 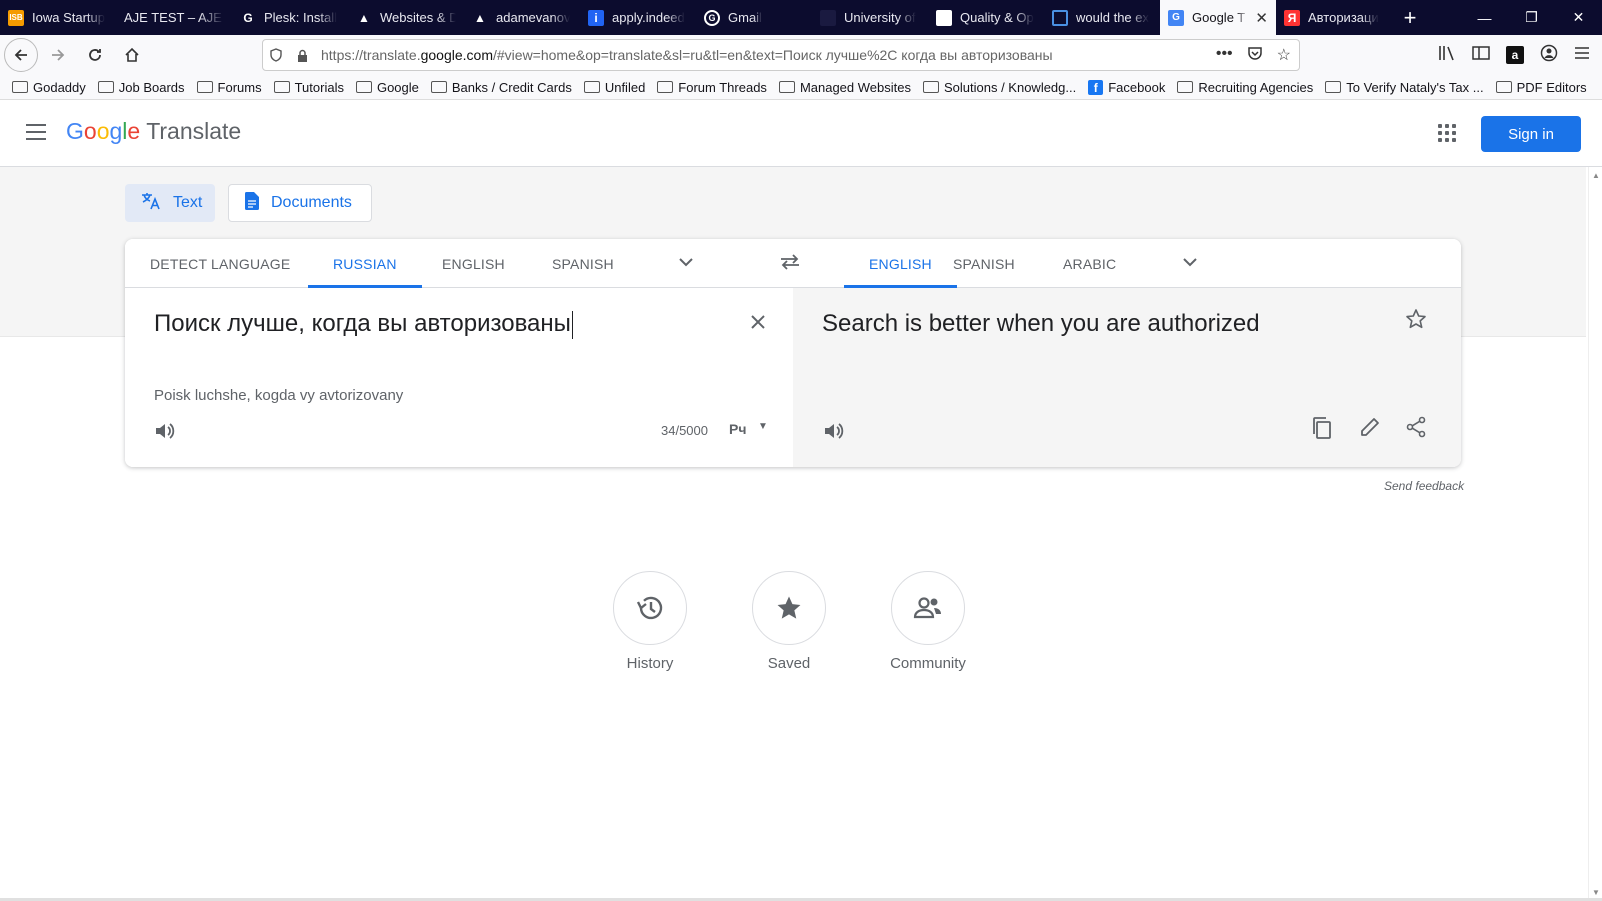 I want to click on browser-tab: Quality & Op, so click(x=986, y=17).